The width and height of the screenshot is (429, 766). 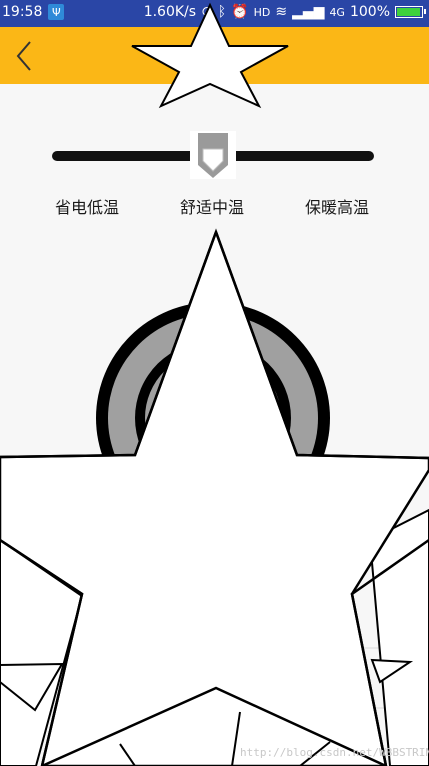 I want to click on watermark-text: http://blog.csdn.net/WBBSTRING, so click(x=334, y=752).